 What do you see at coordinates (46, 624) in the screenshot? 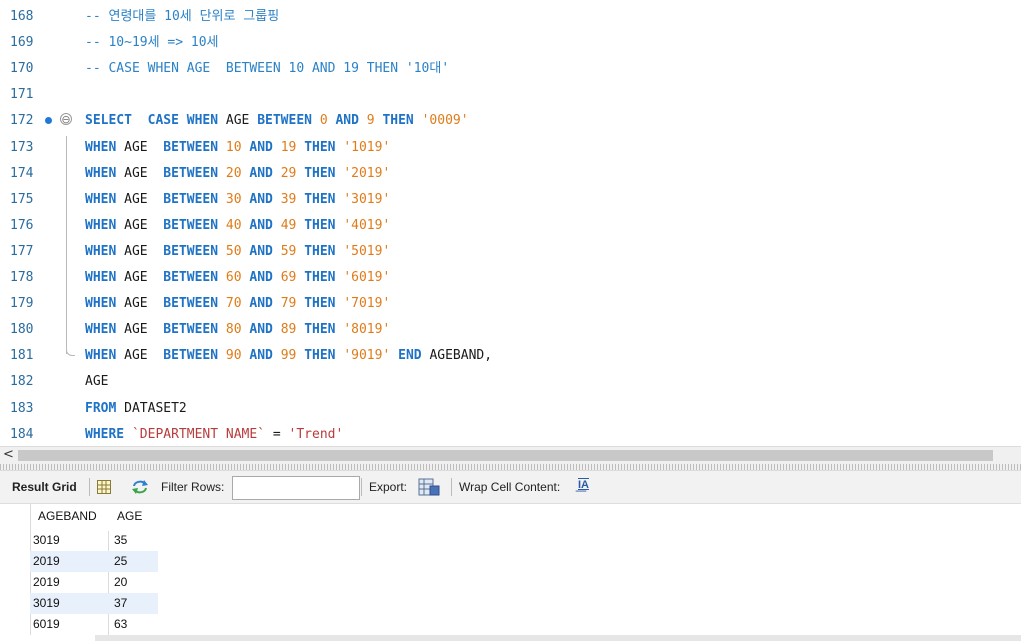
I see `cell-ageband: 6019` at bounding box center [46, 624].